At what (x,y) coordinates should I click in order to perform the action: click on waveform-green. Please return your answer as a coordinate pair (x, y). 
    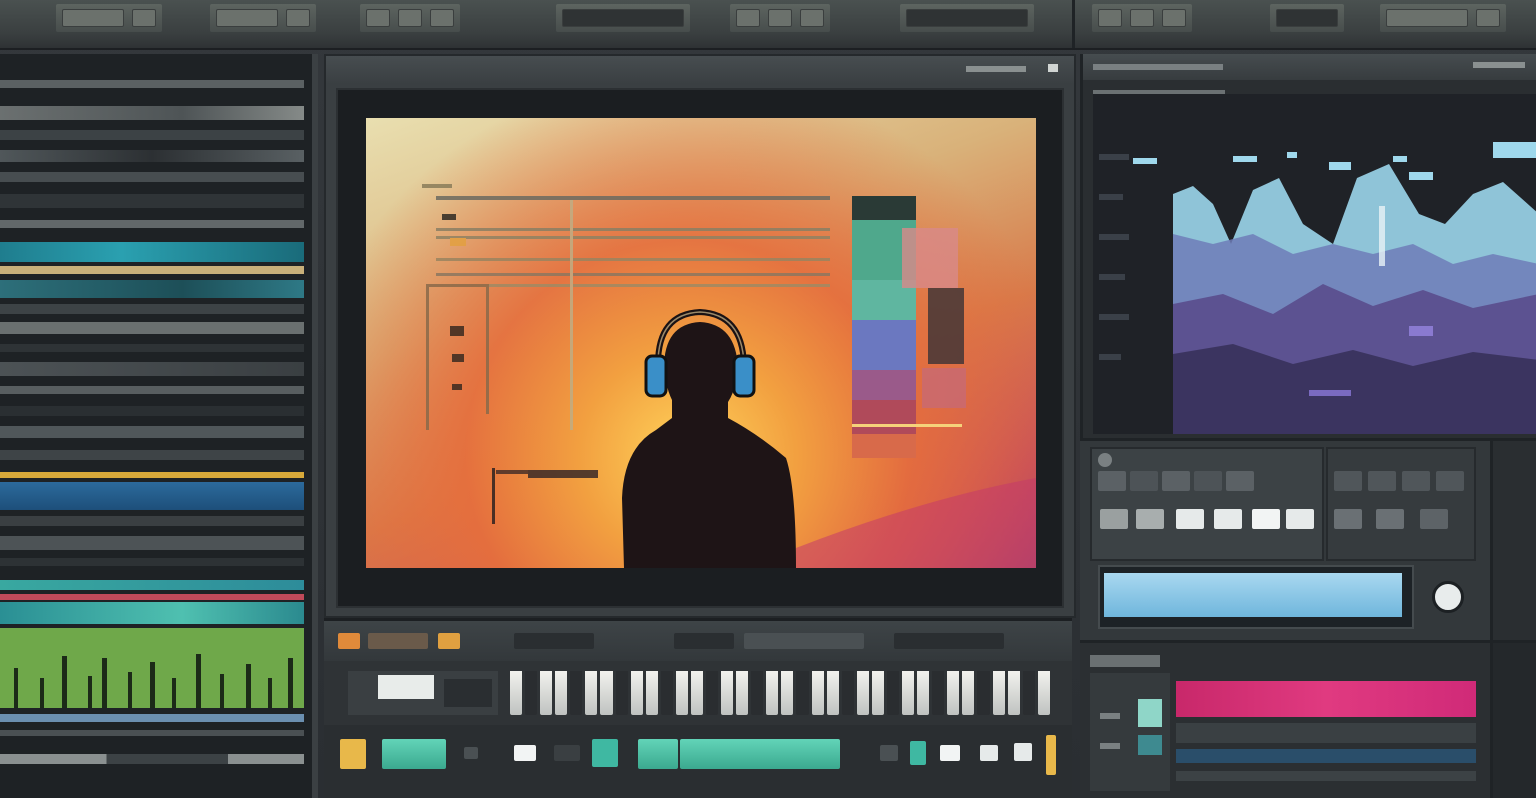
    Looking at the image, I should click on (152, 668).